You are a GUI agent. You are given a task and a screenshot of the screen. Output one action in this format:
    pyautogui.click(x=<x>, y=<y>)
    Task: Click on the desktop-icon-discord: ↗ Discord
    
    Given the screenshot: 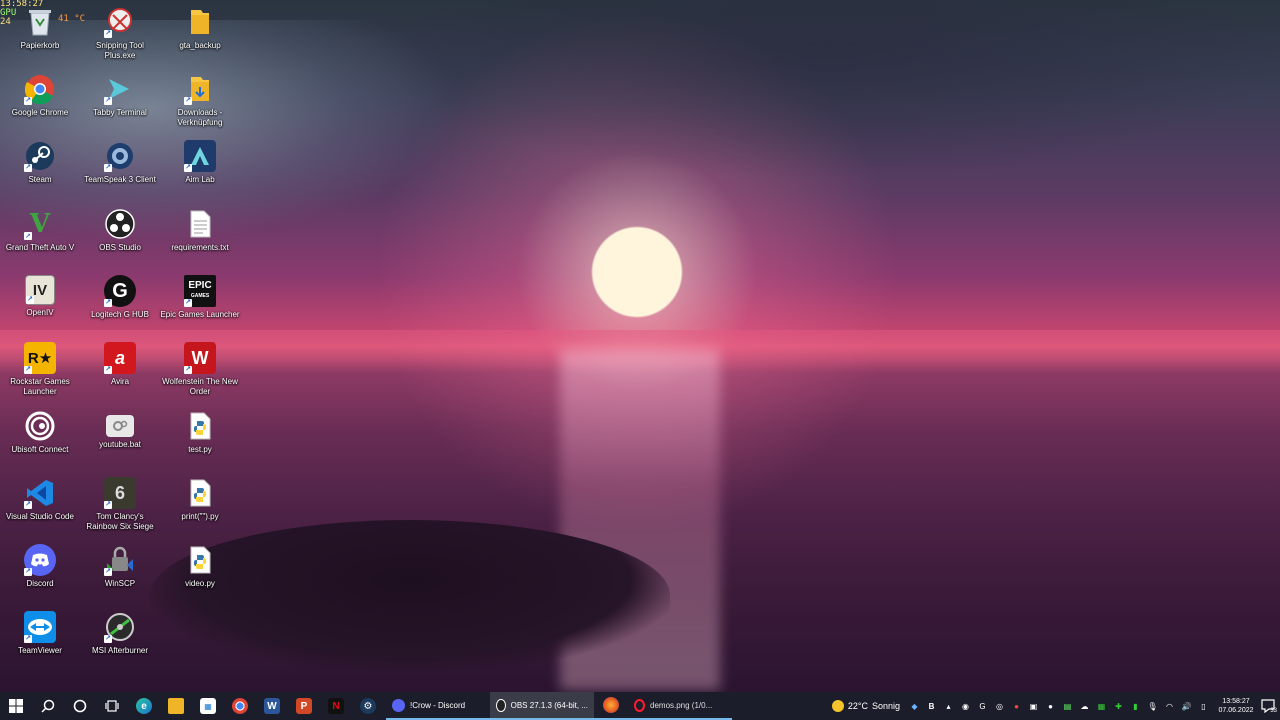 What is the action you would take?
    pyautogui.click(x=40, y=566)
    